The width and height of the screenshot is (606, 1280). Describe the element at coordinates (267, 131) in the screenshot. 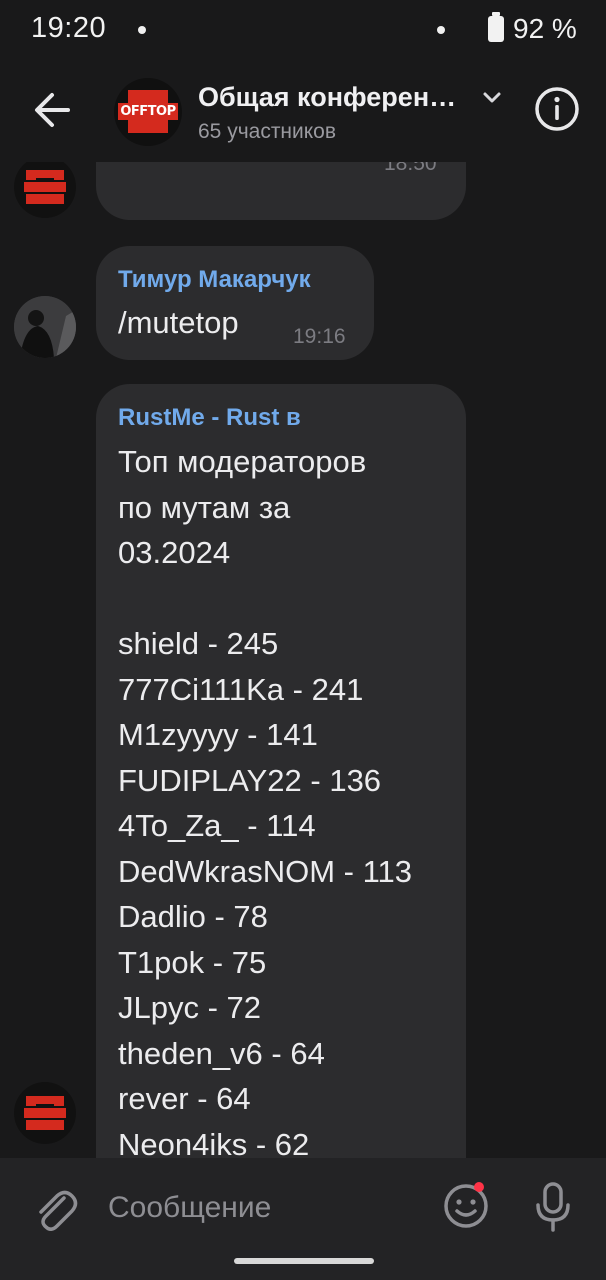

I see `chat-subtitle: 65 участников` at that location.